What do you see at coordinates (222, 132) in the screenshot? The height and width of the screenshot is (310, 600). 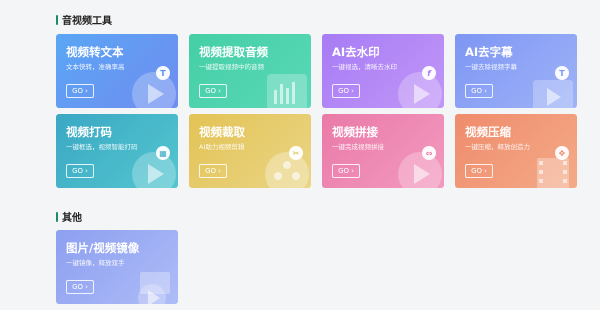 I see `tool-title: 视频裁取` at bounding box center [222, 132].